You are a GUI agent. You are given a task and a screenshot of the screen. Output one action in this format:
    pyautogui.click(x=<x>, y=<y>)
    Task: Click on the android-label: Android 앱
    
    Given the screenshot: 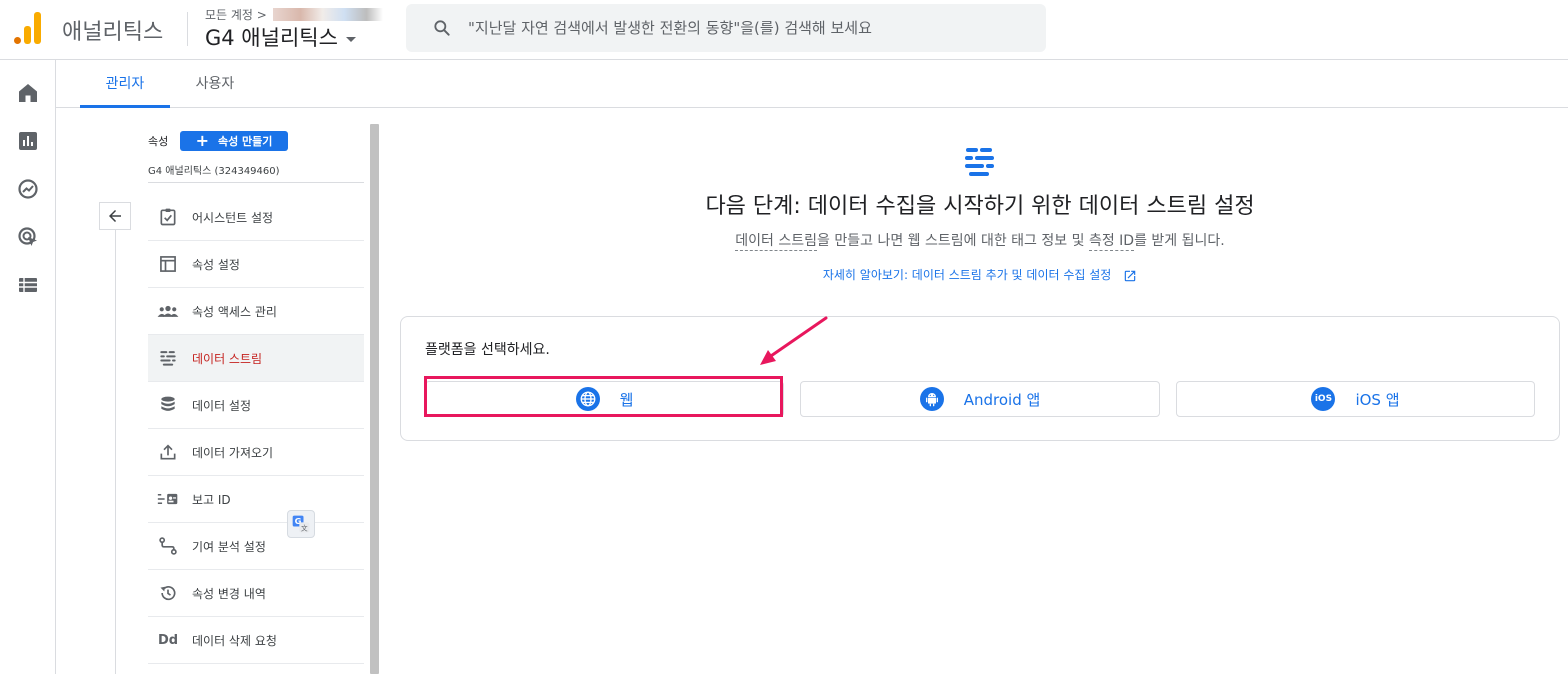 What is the action you would take?
    pyautogui.click(x=1002, y=399)
    